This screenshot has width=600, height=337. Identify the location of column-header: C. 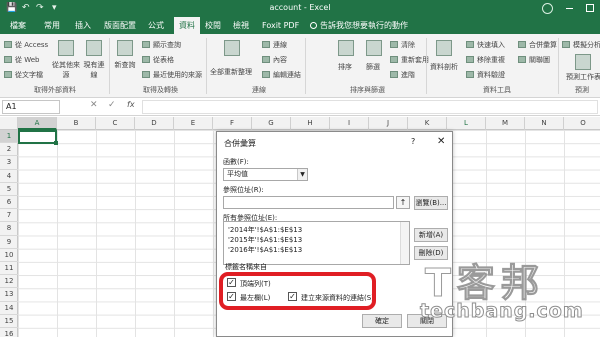
(115, 123).